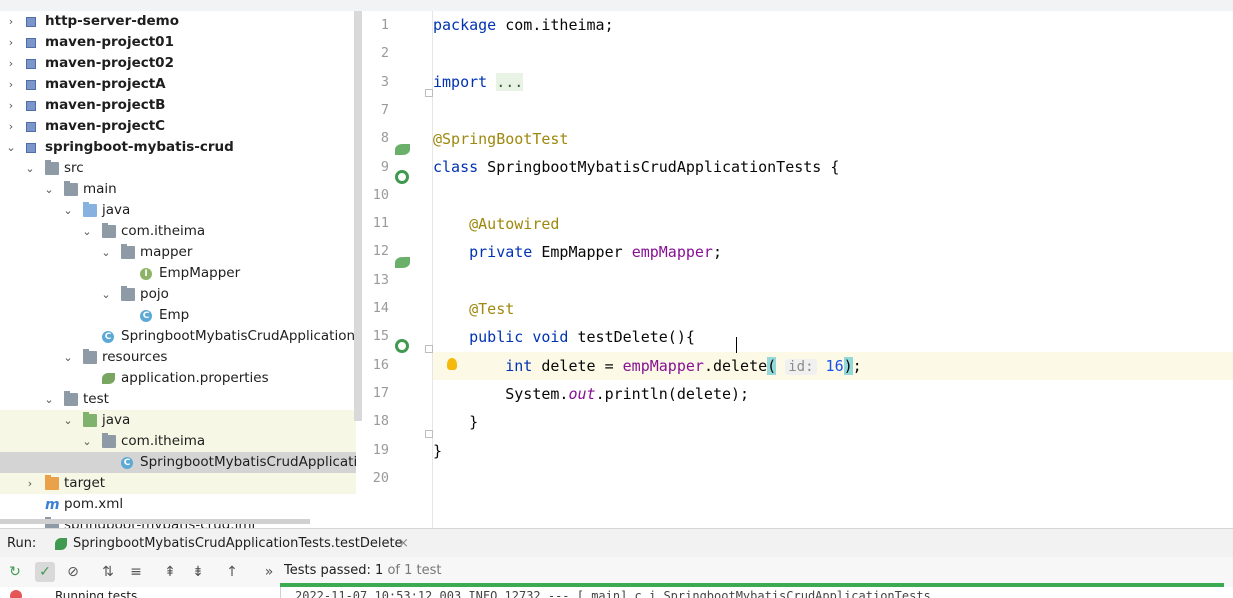  Describe the element at coordinates (100, 189) in the screenshot. I see `tree-item-label: main` at that location.